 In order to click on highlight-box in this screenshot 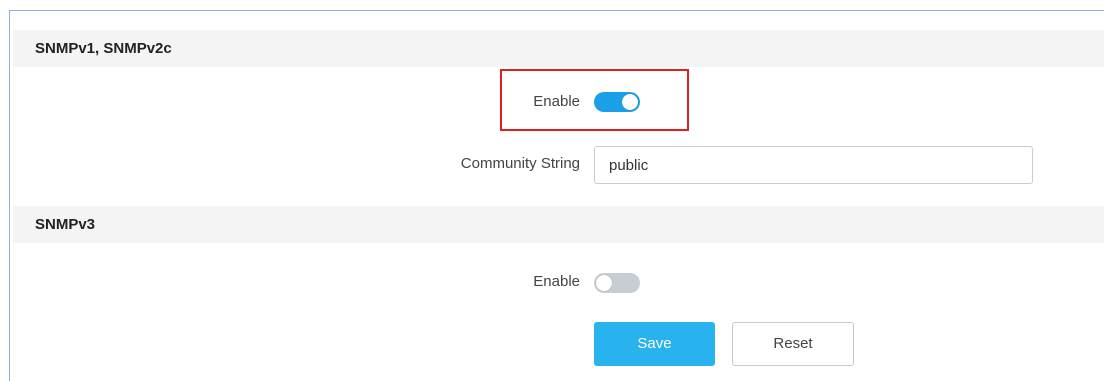, I will do `click(594, 100)`.